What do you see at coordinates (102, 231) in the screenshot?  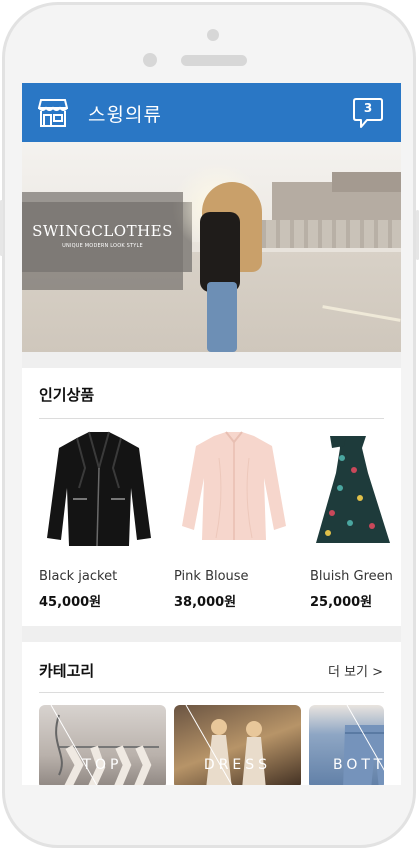 I see `hero-brand: SWINGCLOTHES` at bounding box center [102, 231].